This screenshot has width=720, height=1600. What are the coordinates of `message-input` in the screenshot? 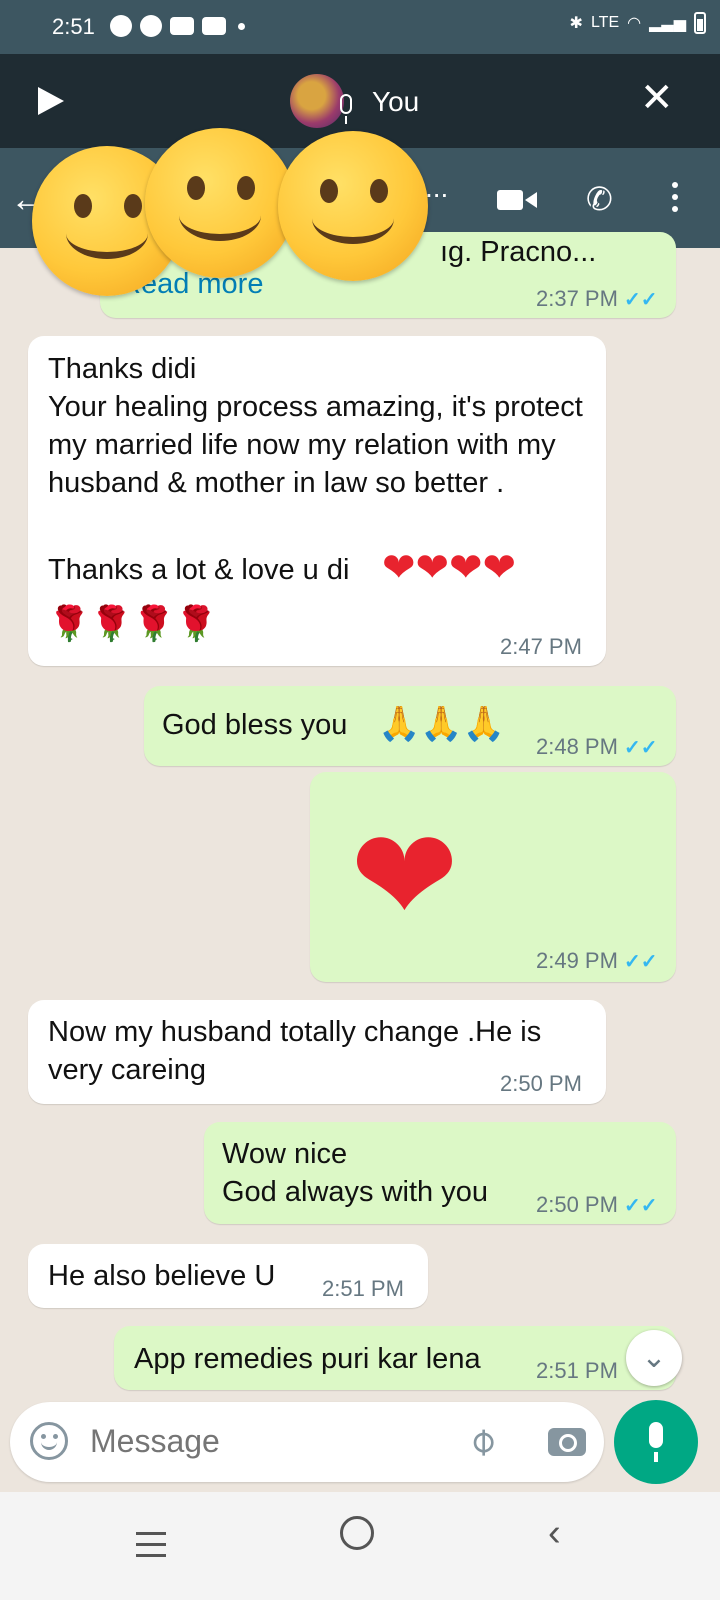 It's located at (270, 1441).